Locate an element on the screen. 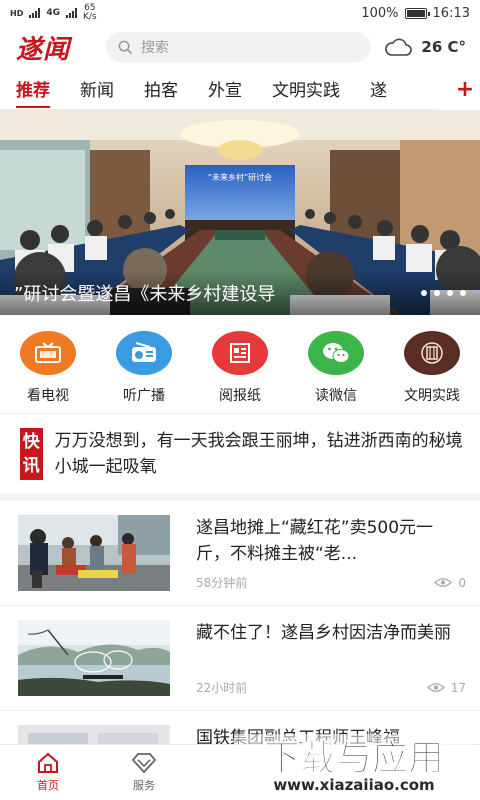 This screenshot has width=480, height=800. network-label: HD is located at coordinates (17, 13).